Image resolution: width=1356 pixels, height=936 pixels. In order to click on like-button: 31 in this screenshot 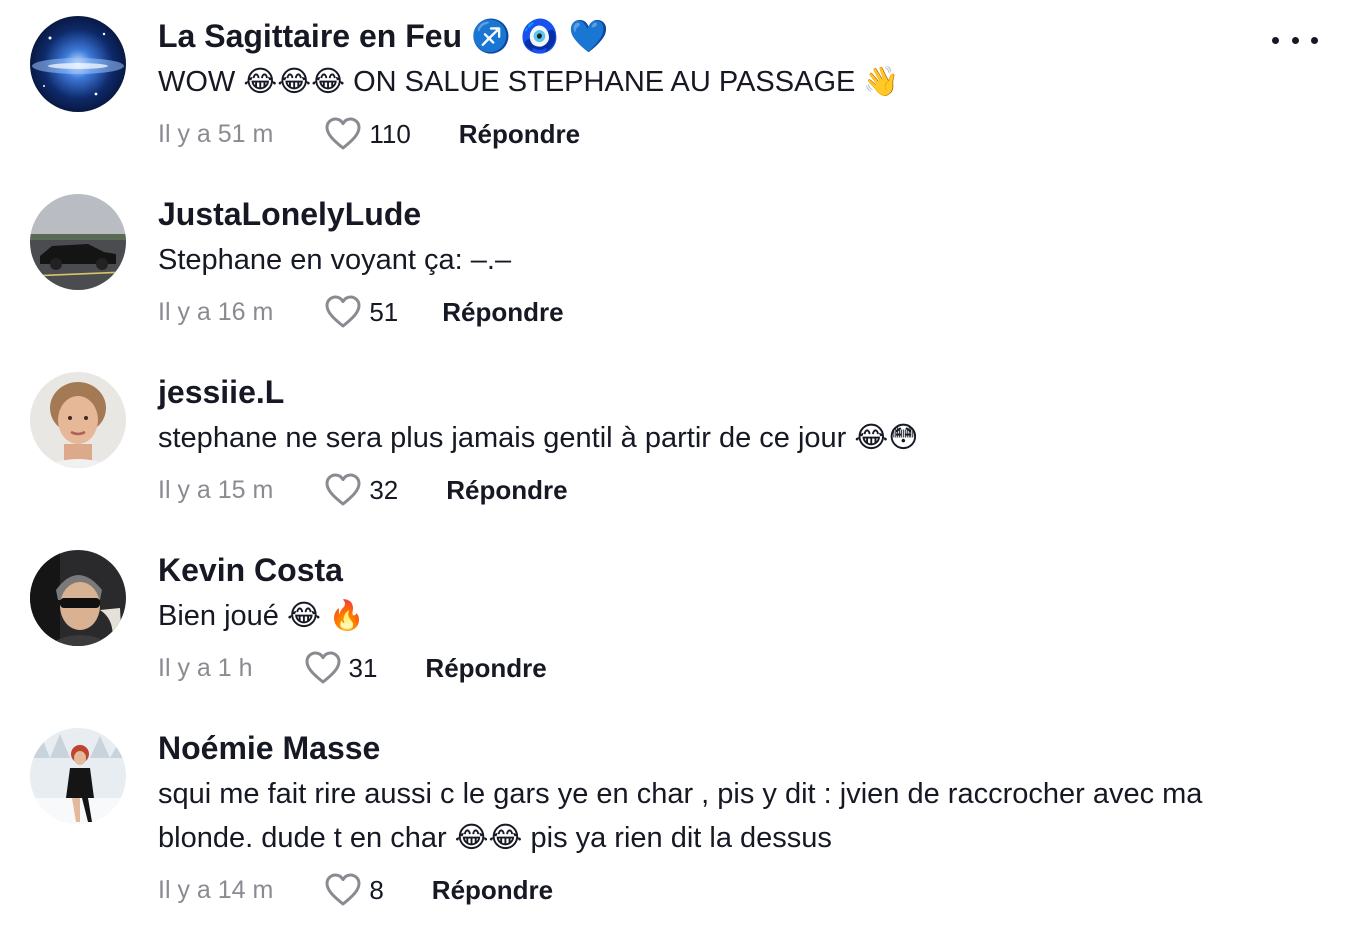, I will do `click(341, 668)`.